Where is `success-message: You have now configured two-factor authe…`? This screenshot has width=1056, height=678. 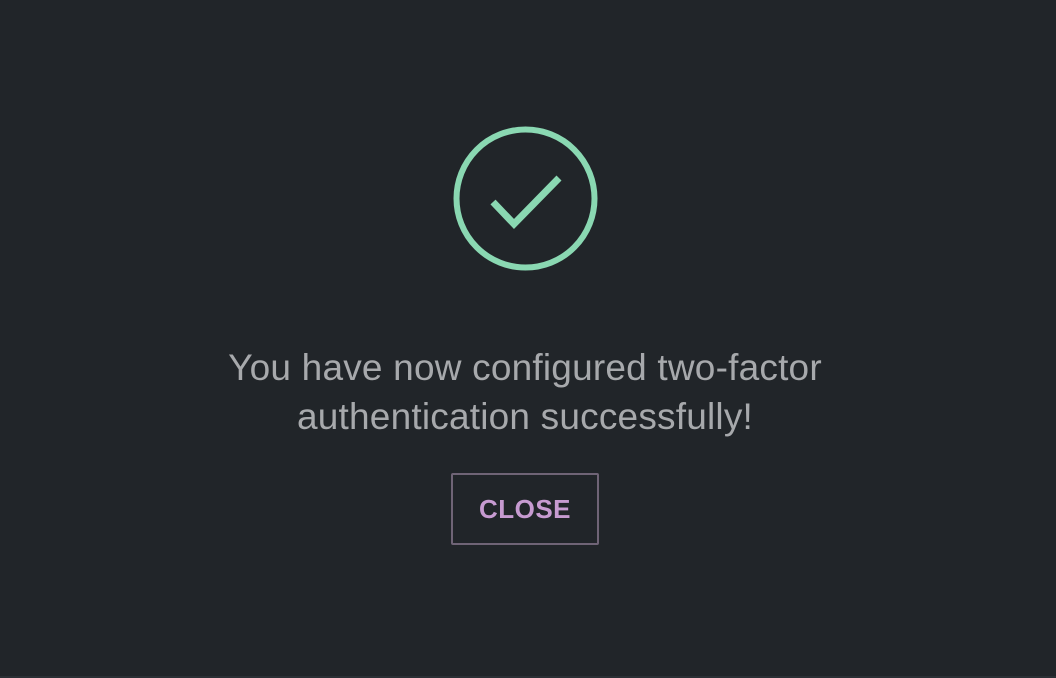
success-message: You have now configured two-factor authe… is located at coordinates (525, 392).